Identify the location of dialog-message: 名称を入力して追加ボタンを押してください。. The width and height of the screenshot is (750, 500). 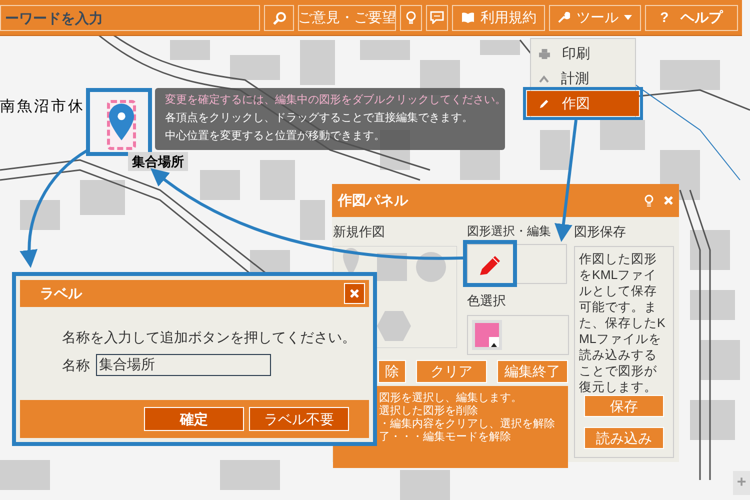
(209, 337).